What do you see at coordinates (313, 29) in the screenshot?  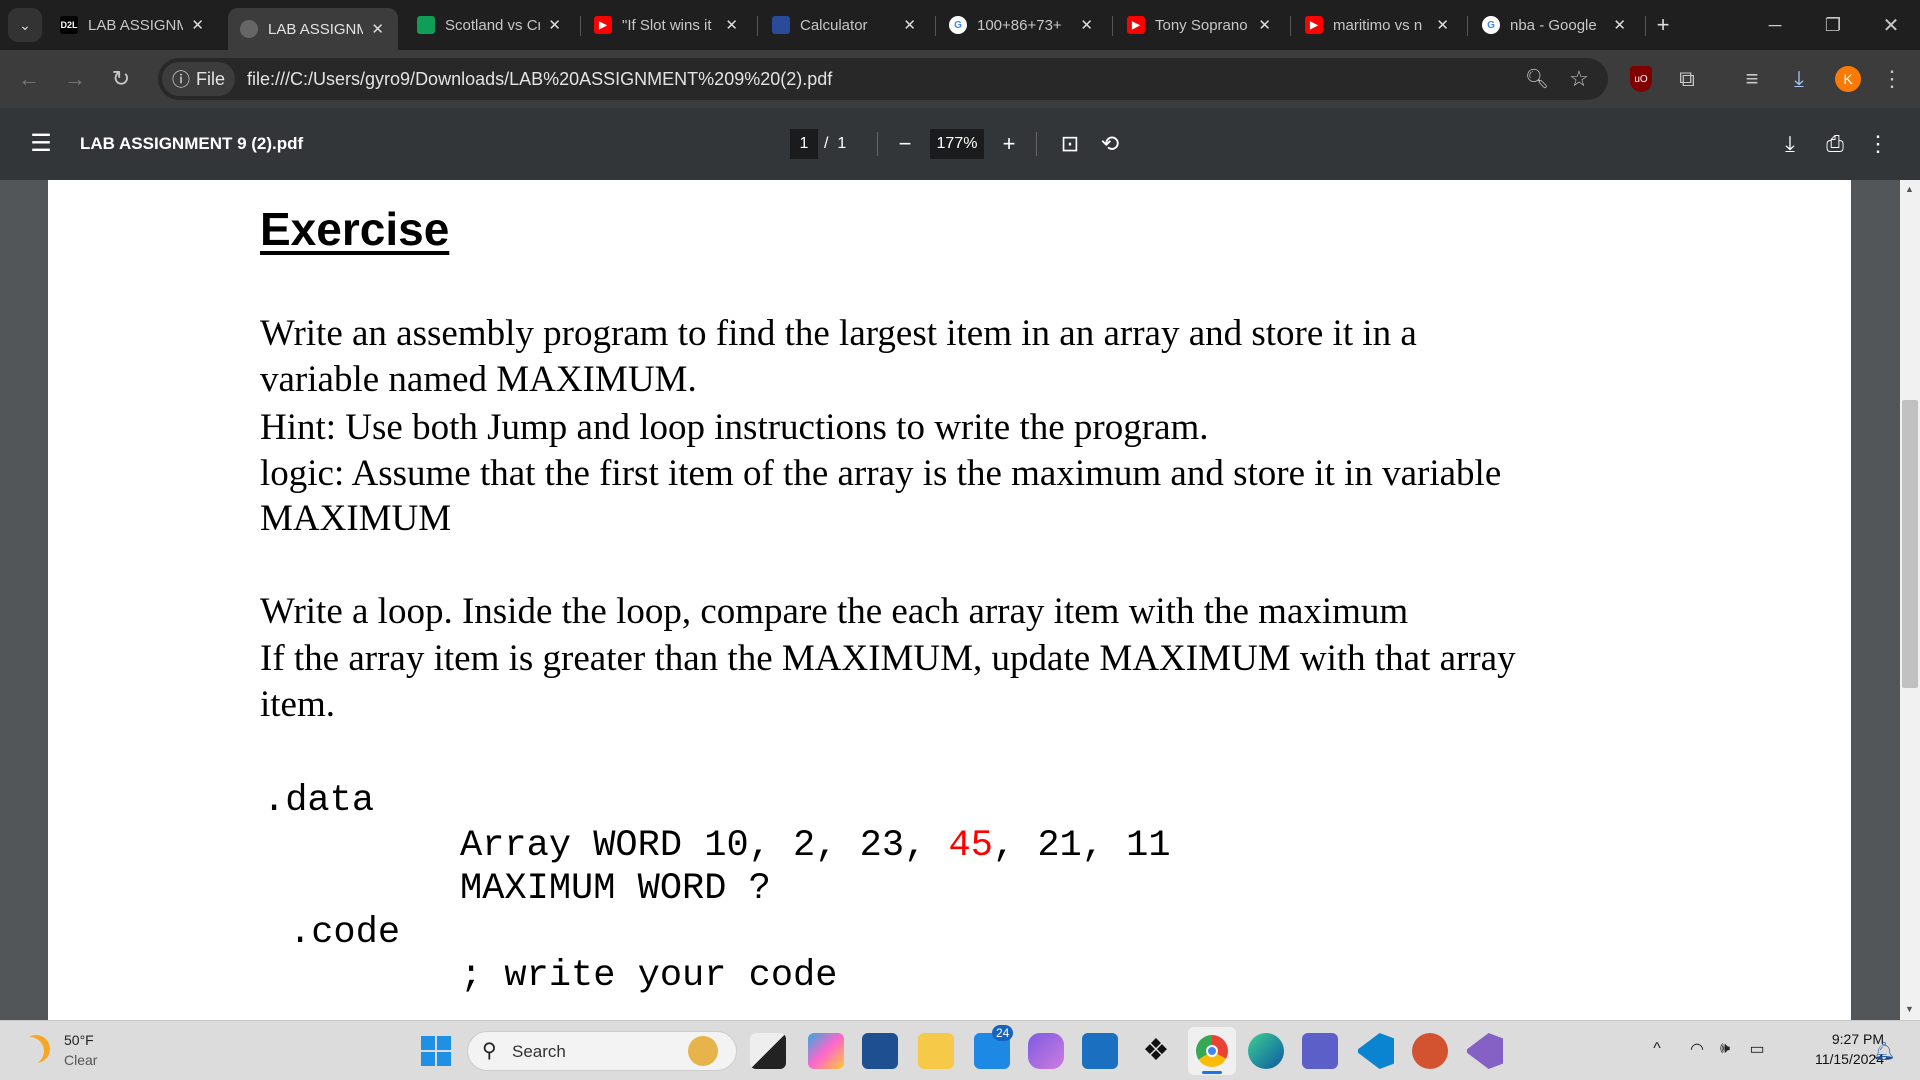 I see `tab-active: LAB ASSIGNMENT ✕` at bounding box center [313, 29].